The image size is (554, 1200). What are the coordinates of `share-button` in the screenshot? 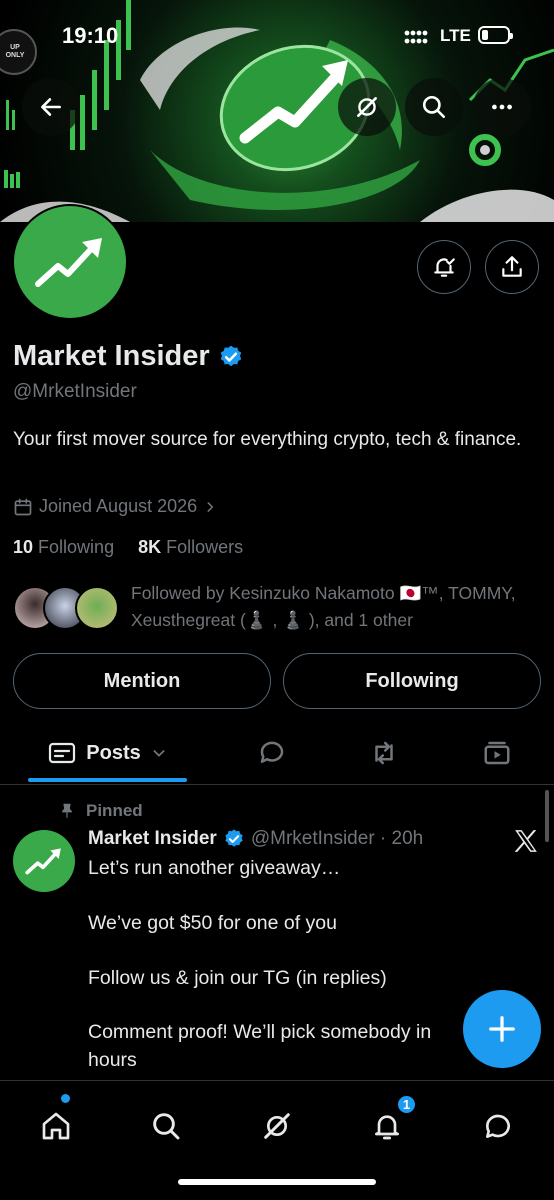 It's located at (512, 267).